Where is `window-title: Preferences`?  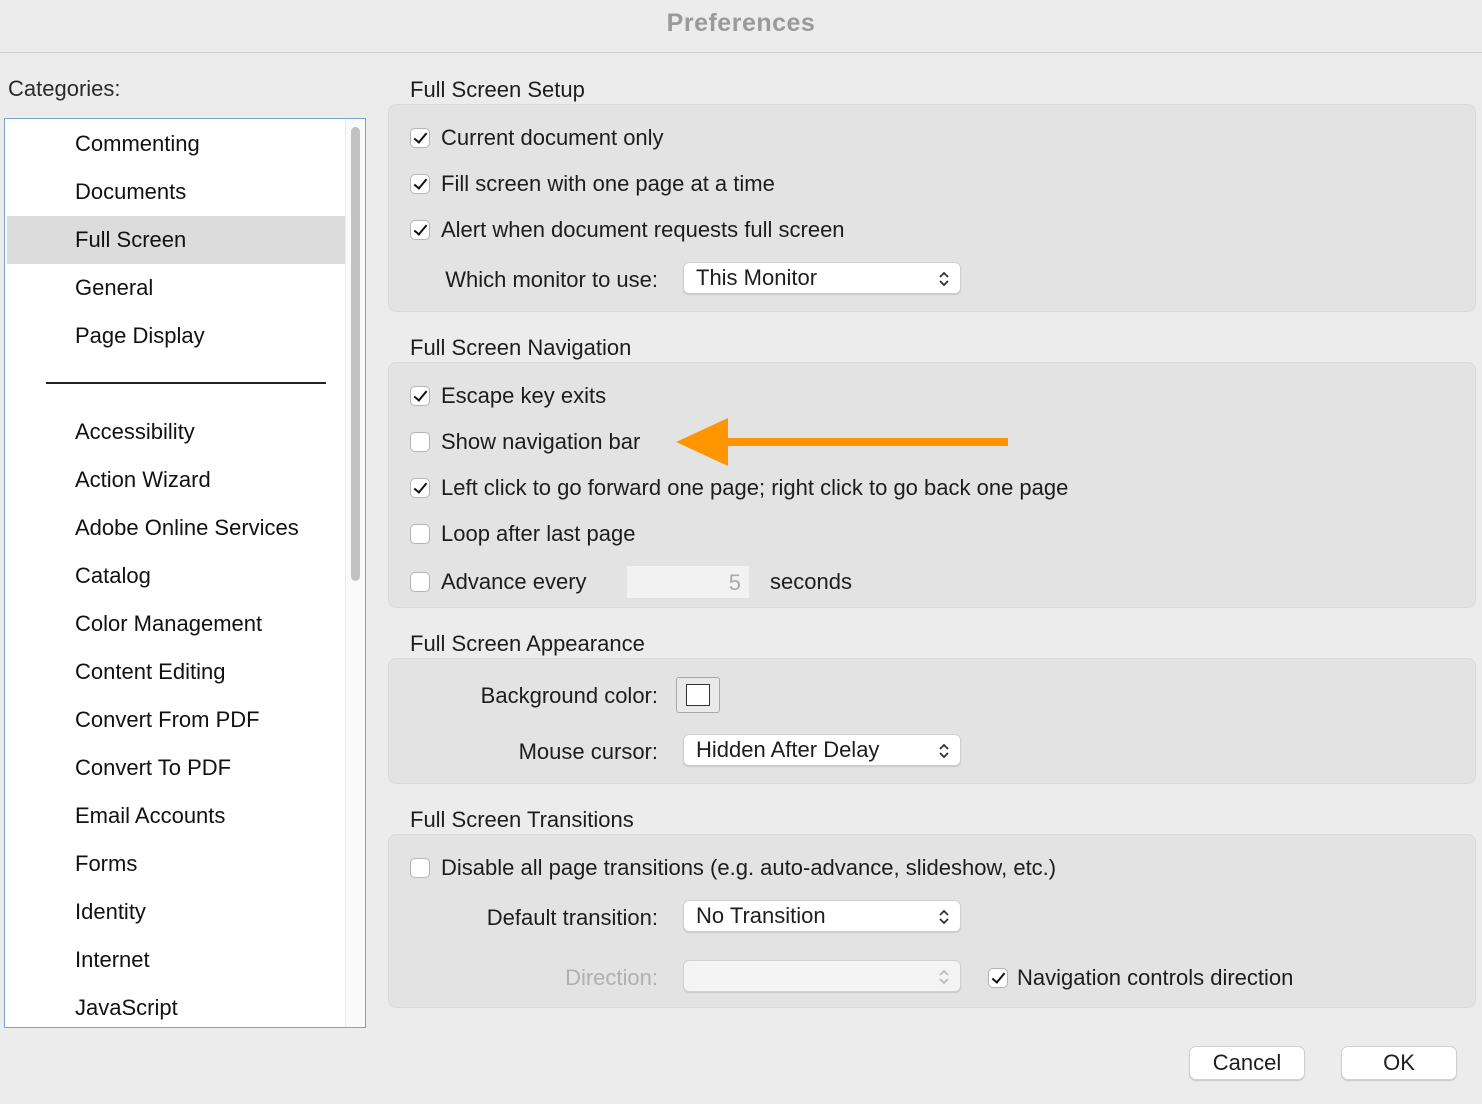 window-title: Preferences is located at coordinates (741, 26).